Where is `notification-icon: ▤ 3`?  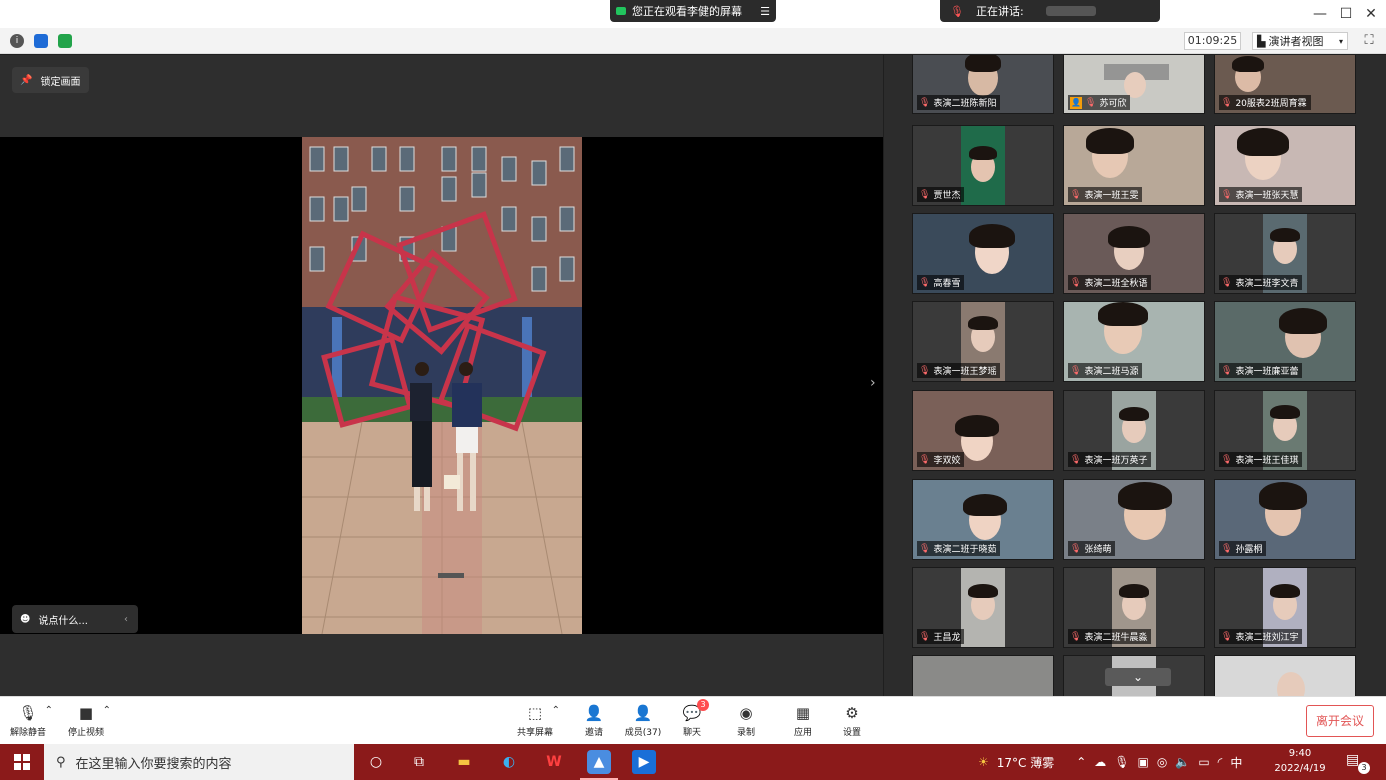
notification-icon: ▤ 3 is located at coordinates (1358, 763).